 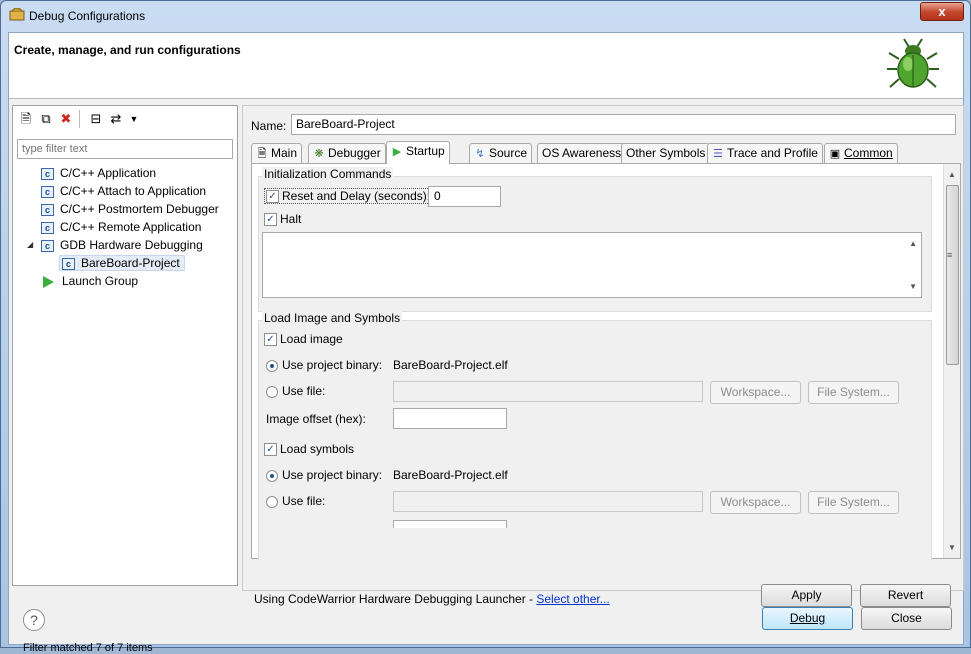 What do you see at coordinates (347, 153) in the screenshot?
I see `tab-debugger: ❋ Debugger` at bounding box center [347, 153].